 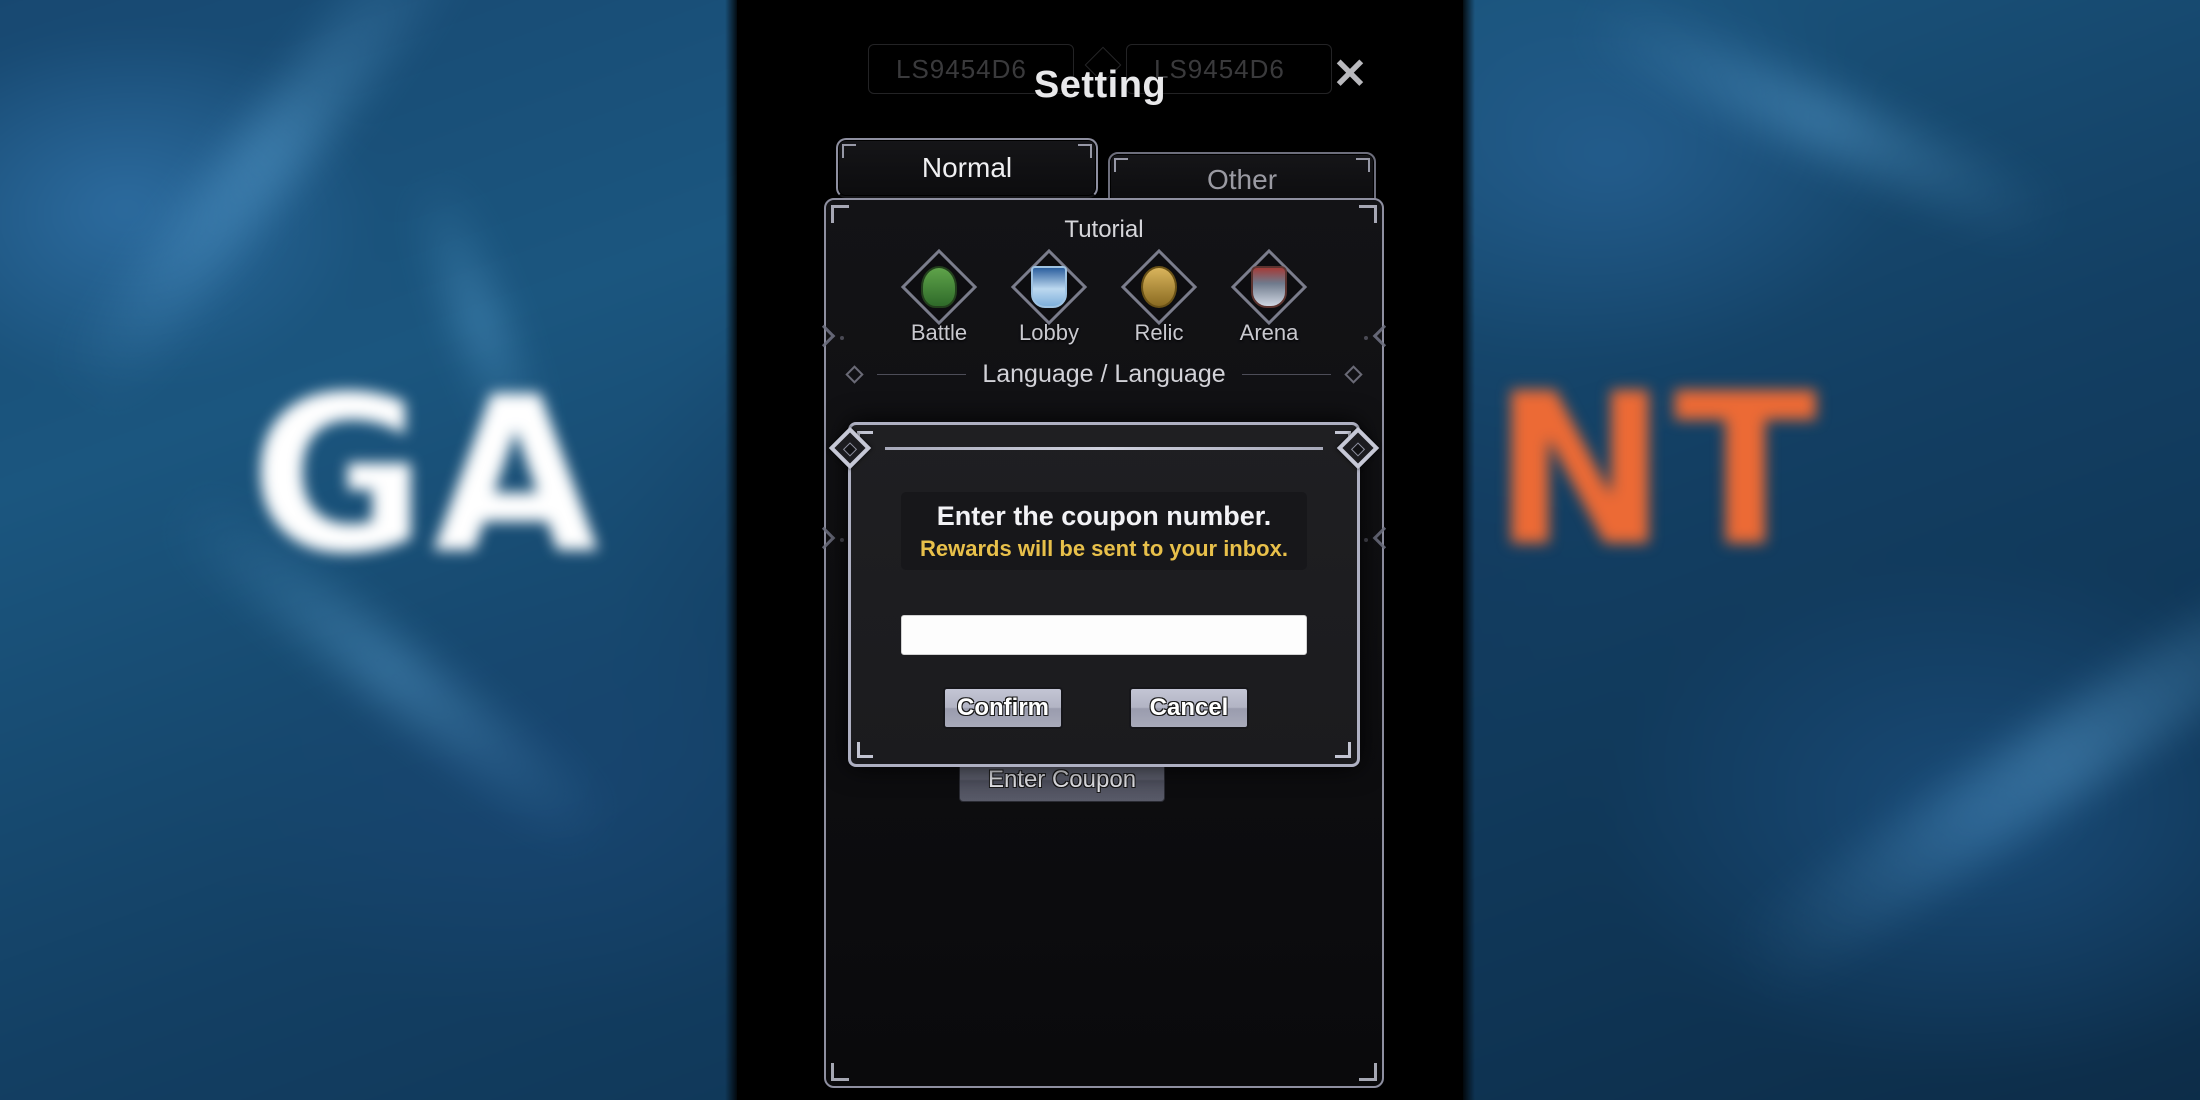 I want to click on tutorial-item-lobby: Lobby, so click(x=1049, y=297).